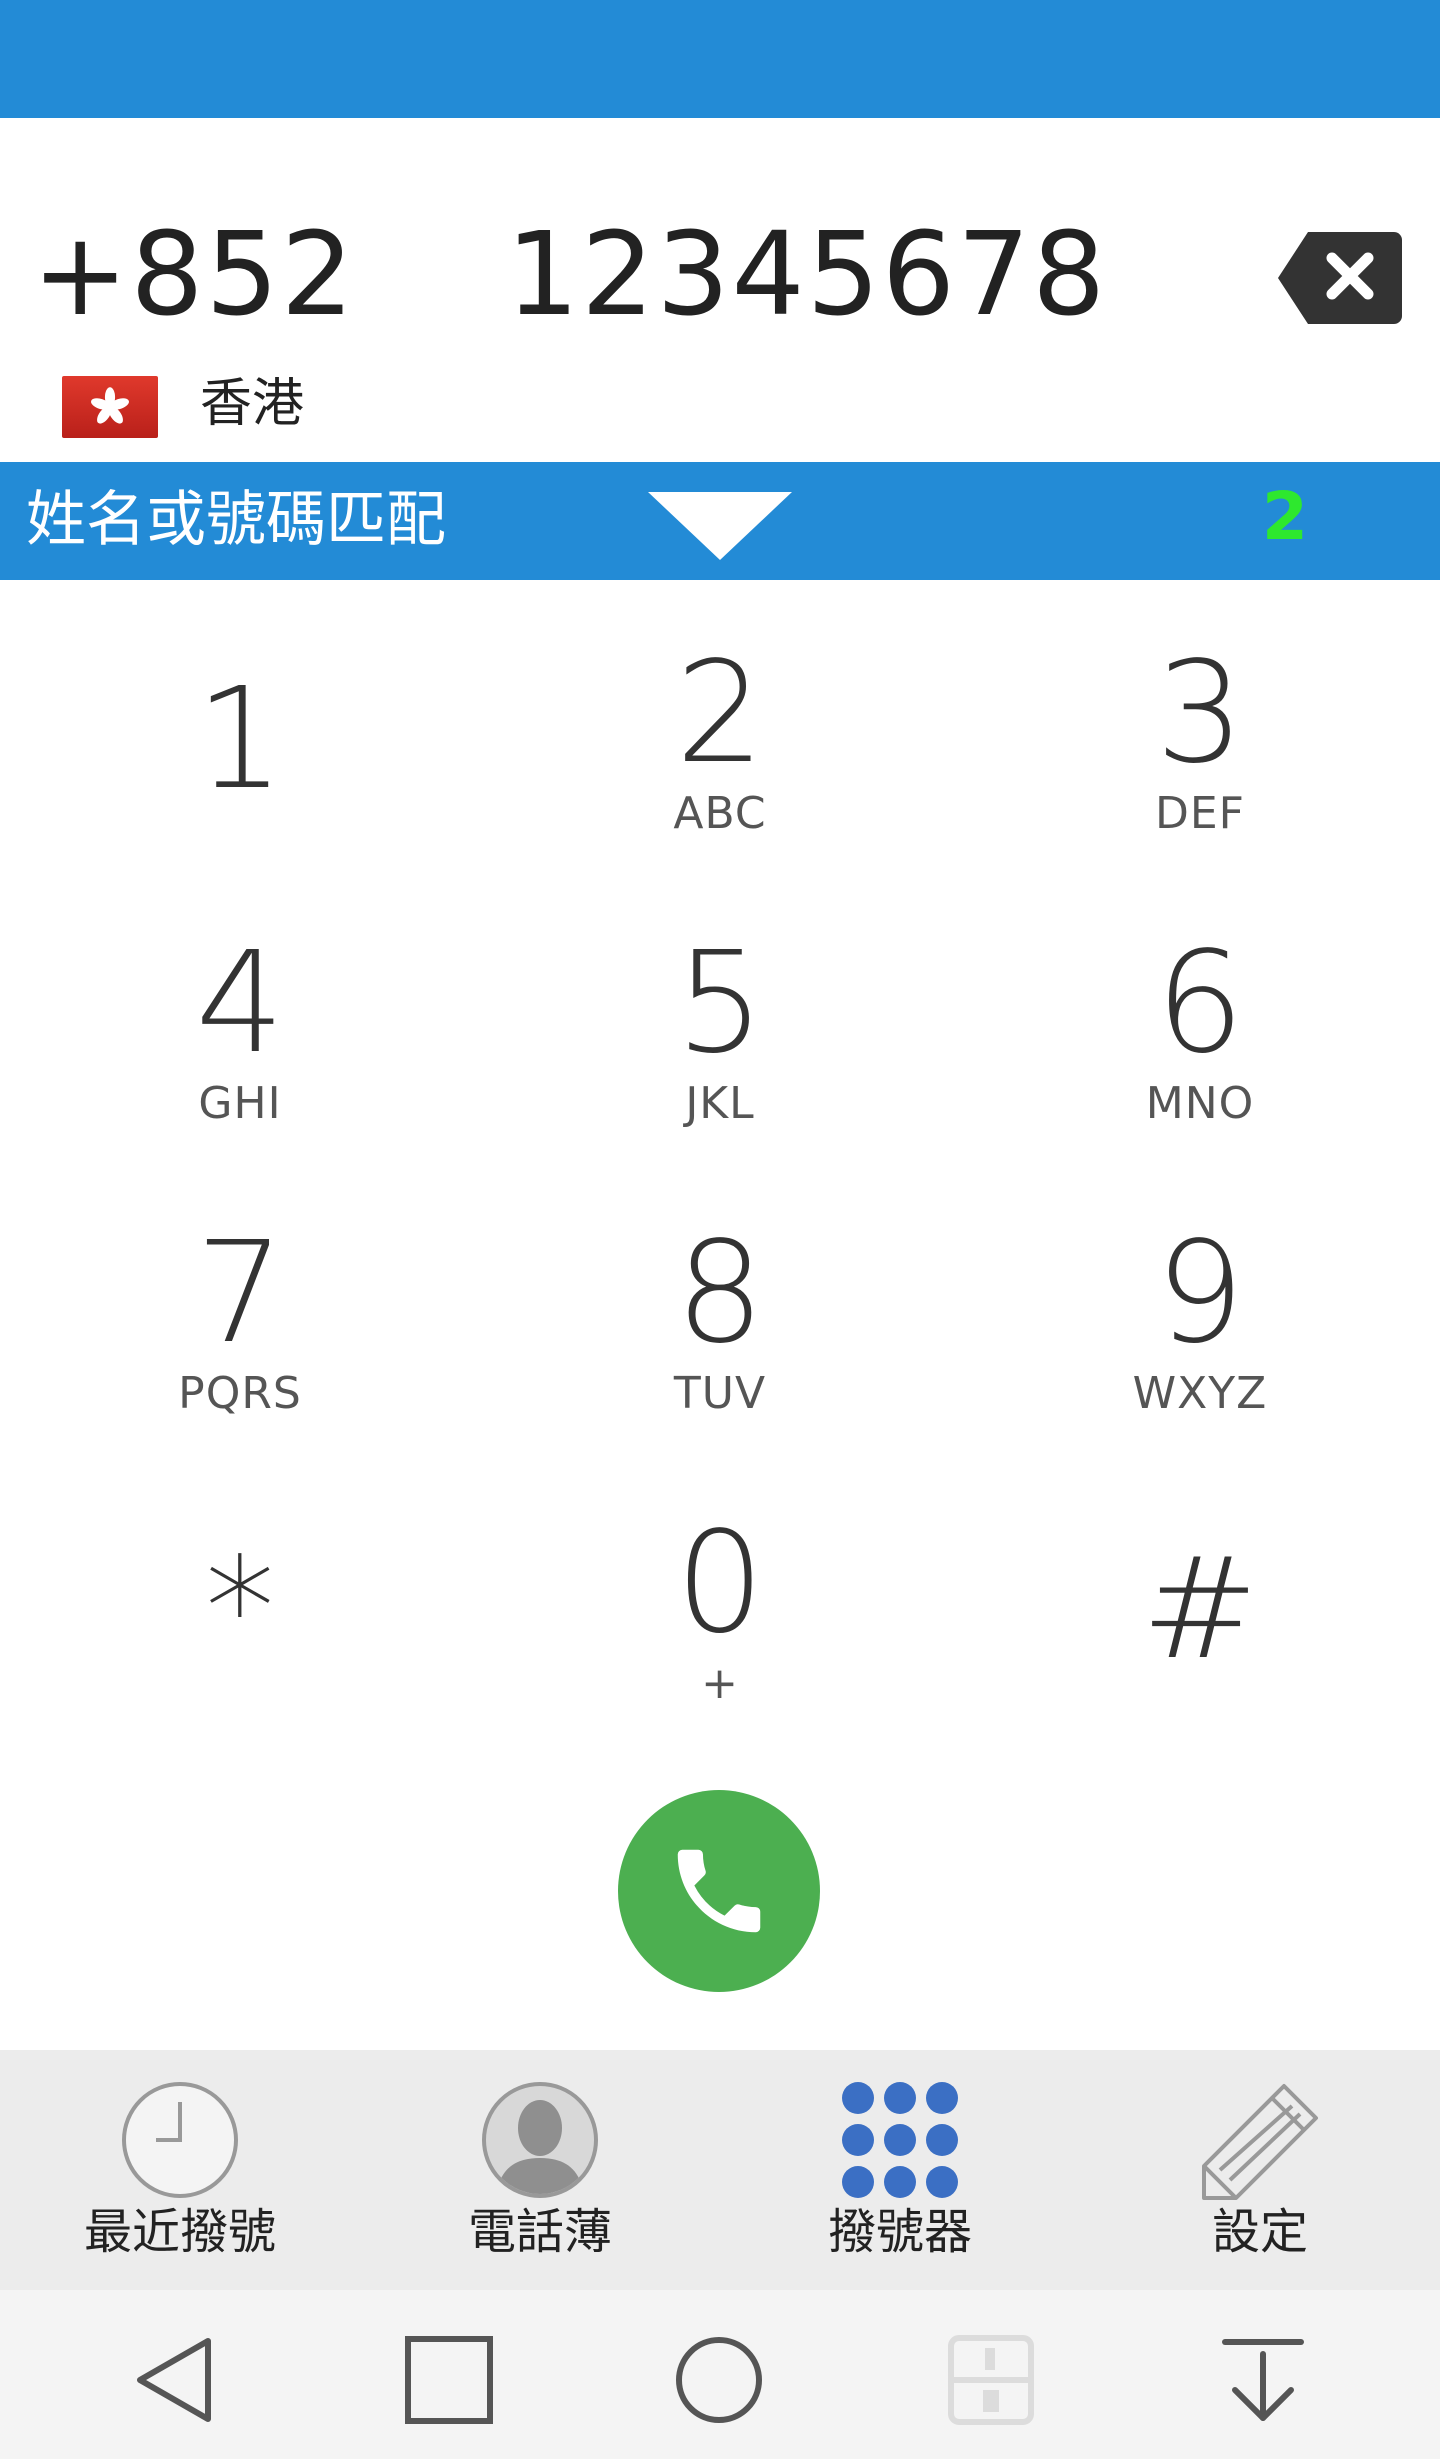  What do you see at coordinates (240, 1293) in the screenshot?
I see `key-digit: 7` at bounding box center [240, 1293].